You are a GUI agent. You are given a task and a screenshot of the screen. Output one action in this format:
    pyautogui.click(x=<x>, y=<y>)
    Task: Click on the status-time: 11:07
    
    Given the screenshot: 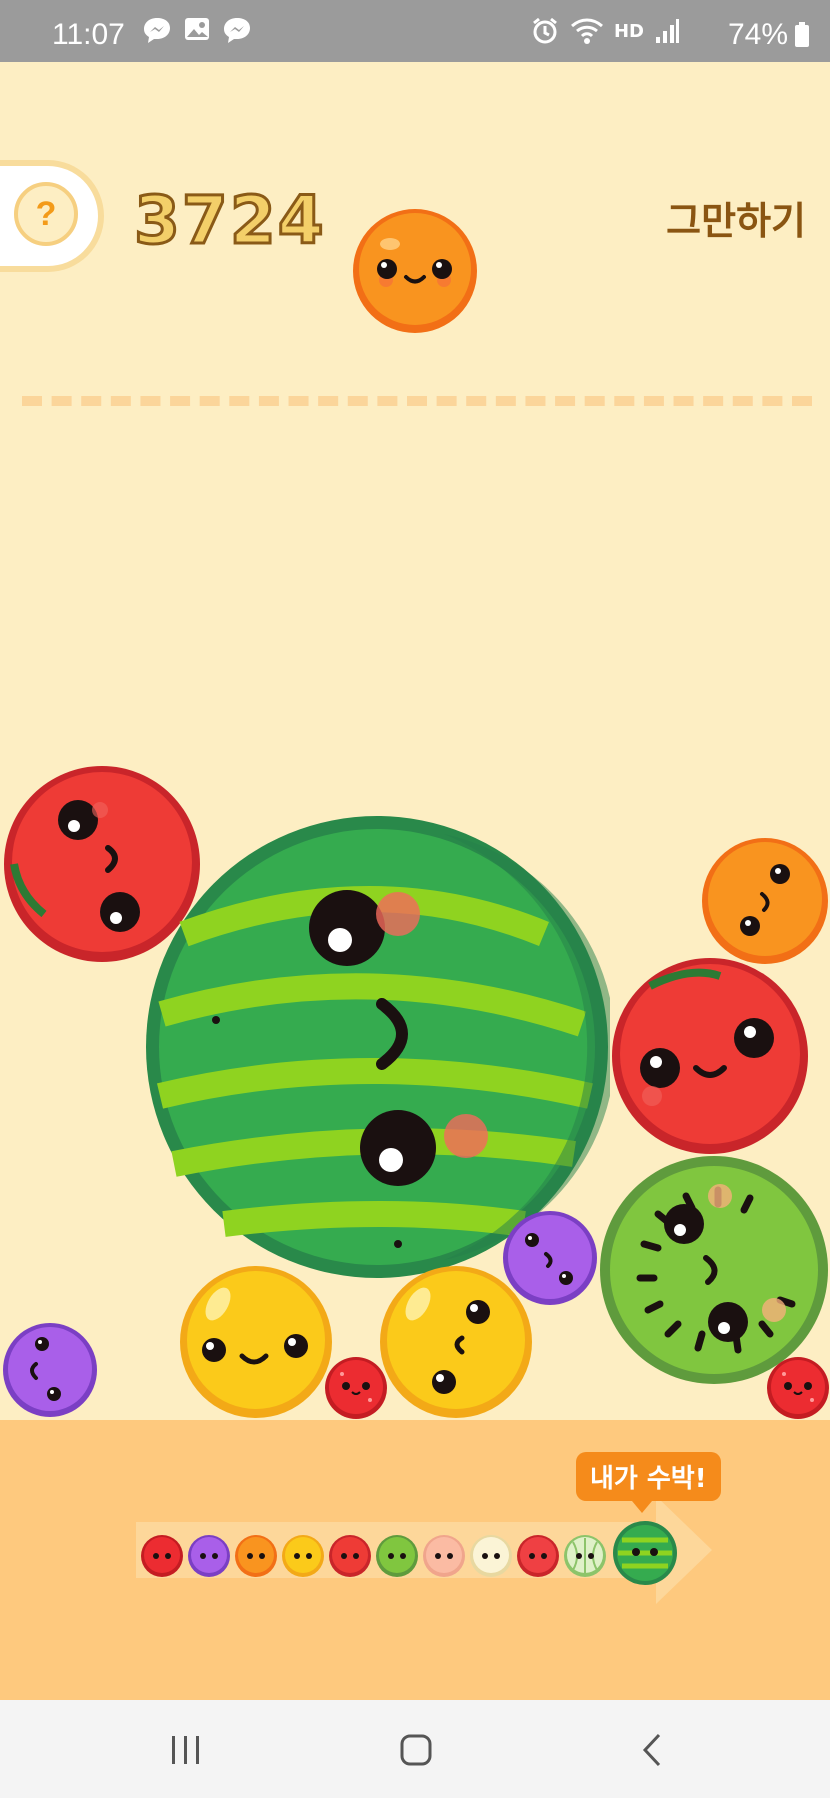 What is the action you would take?
    pyautogui.click(x=88, y=34)
    